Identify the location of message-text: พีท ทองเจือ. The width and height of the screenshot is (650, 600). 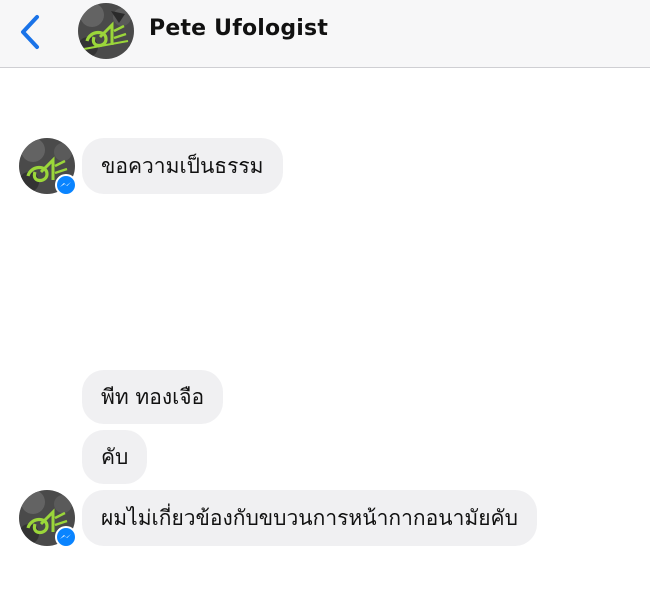
(153, 396).